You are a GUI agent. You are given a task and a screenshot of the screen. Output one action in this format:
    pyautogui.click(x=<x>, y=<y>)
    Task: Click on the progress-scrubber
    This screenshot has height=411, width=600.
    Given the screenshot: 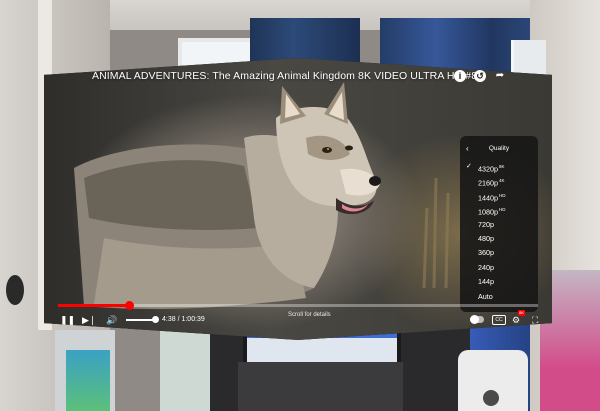 What is the action you would take?
    pyautogui.click(x=130, y=305)
    